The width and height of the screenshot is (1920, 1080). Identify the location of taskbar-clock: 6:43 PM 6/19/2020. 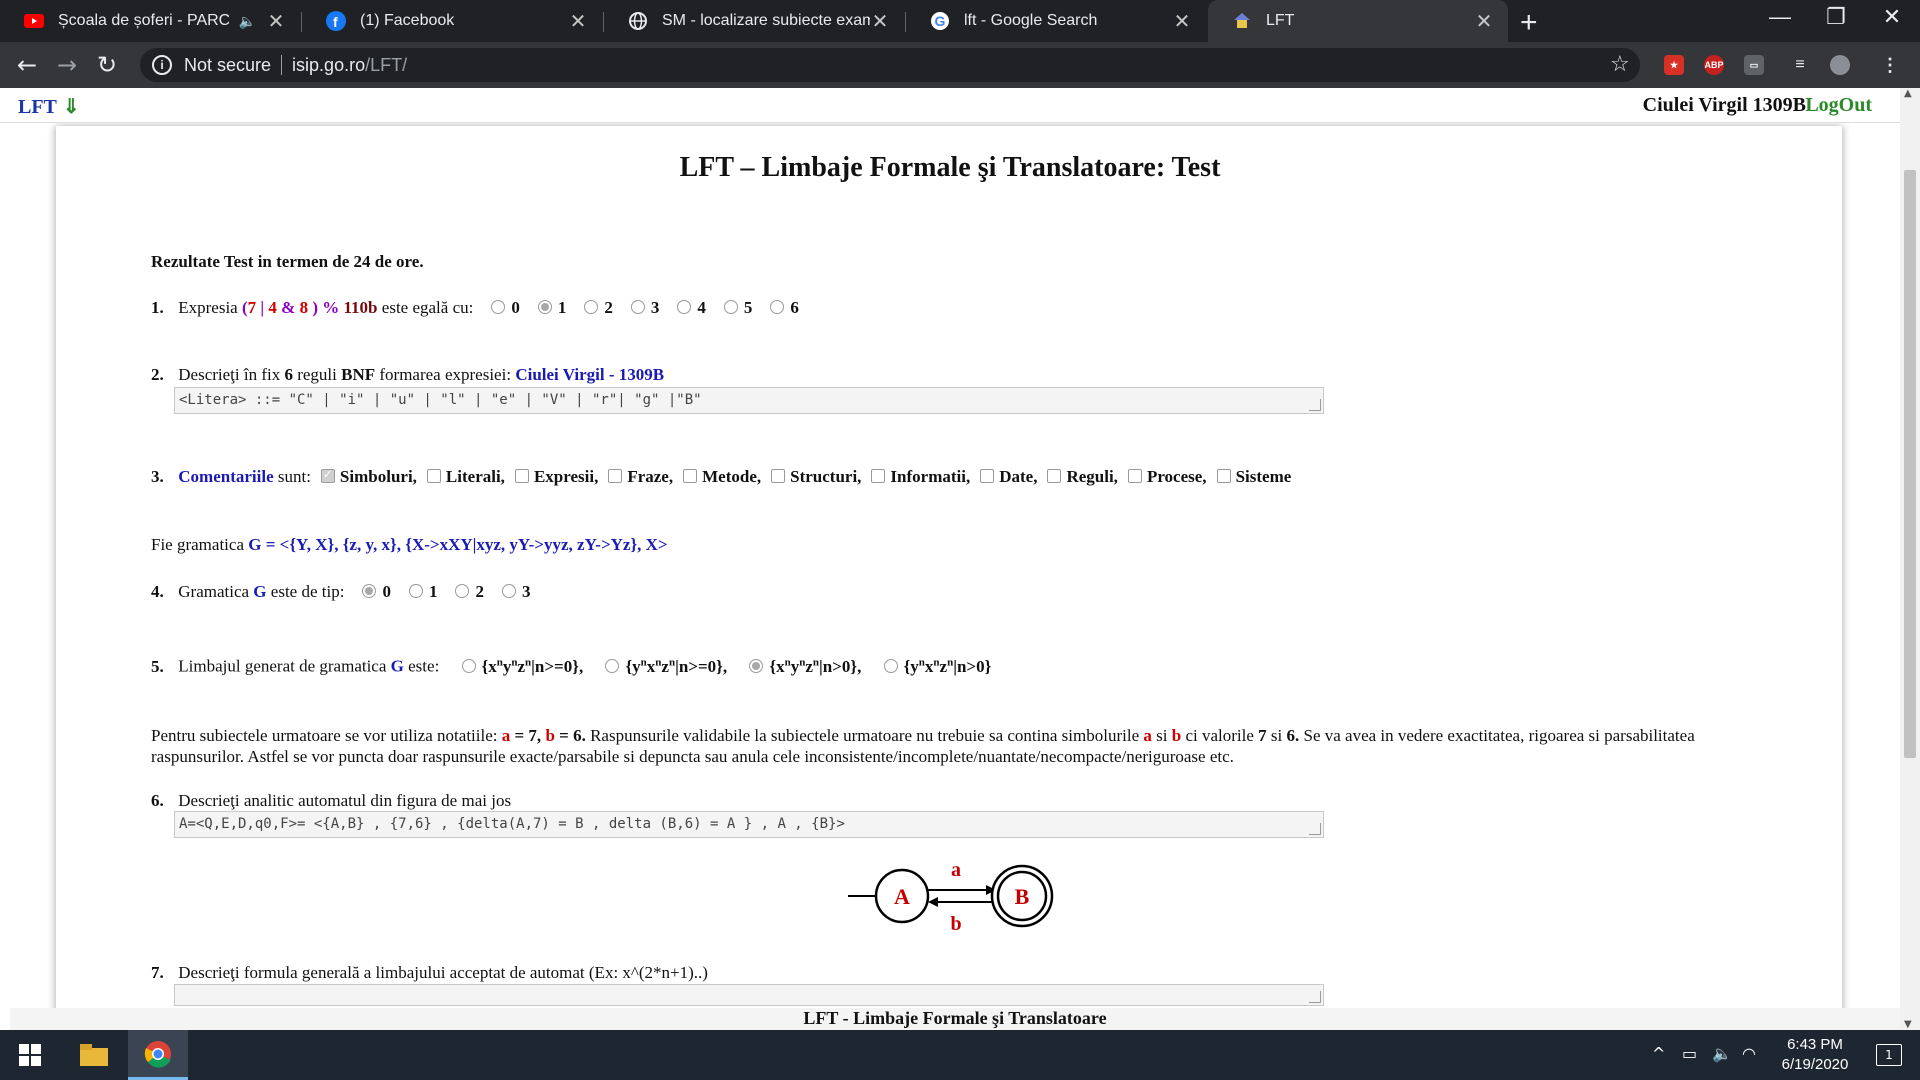
(1815, 1055).